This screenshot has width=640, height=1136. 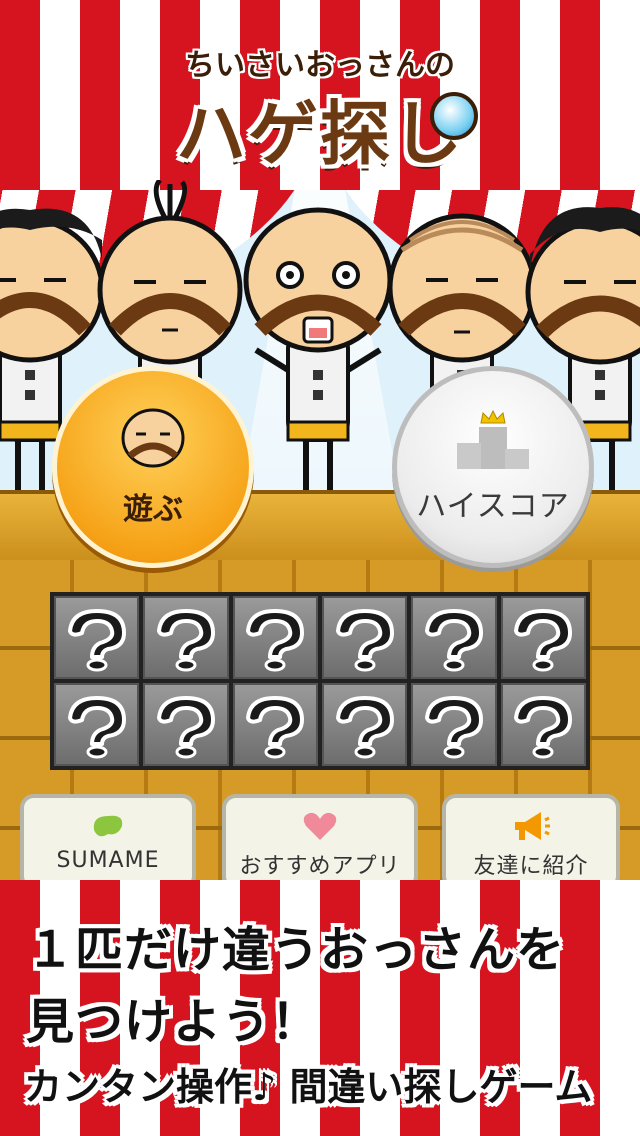 What do you see at coordinates (173, 1022) in the screenshot?
I see `promo-line-2: 見つけよう！` at bounding box center [173, 1022].